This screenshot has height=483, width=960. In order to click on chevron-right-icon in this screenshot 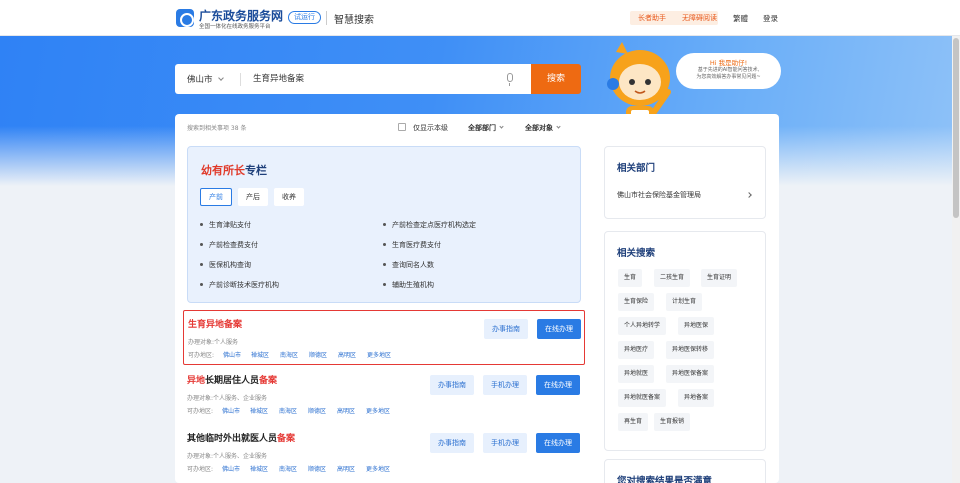, I will do `click(749, 195)`.